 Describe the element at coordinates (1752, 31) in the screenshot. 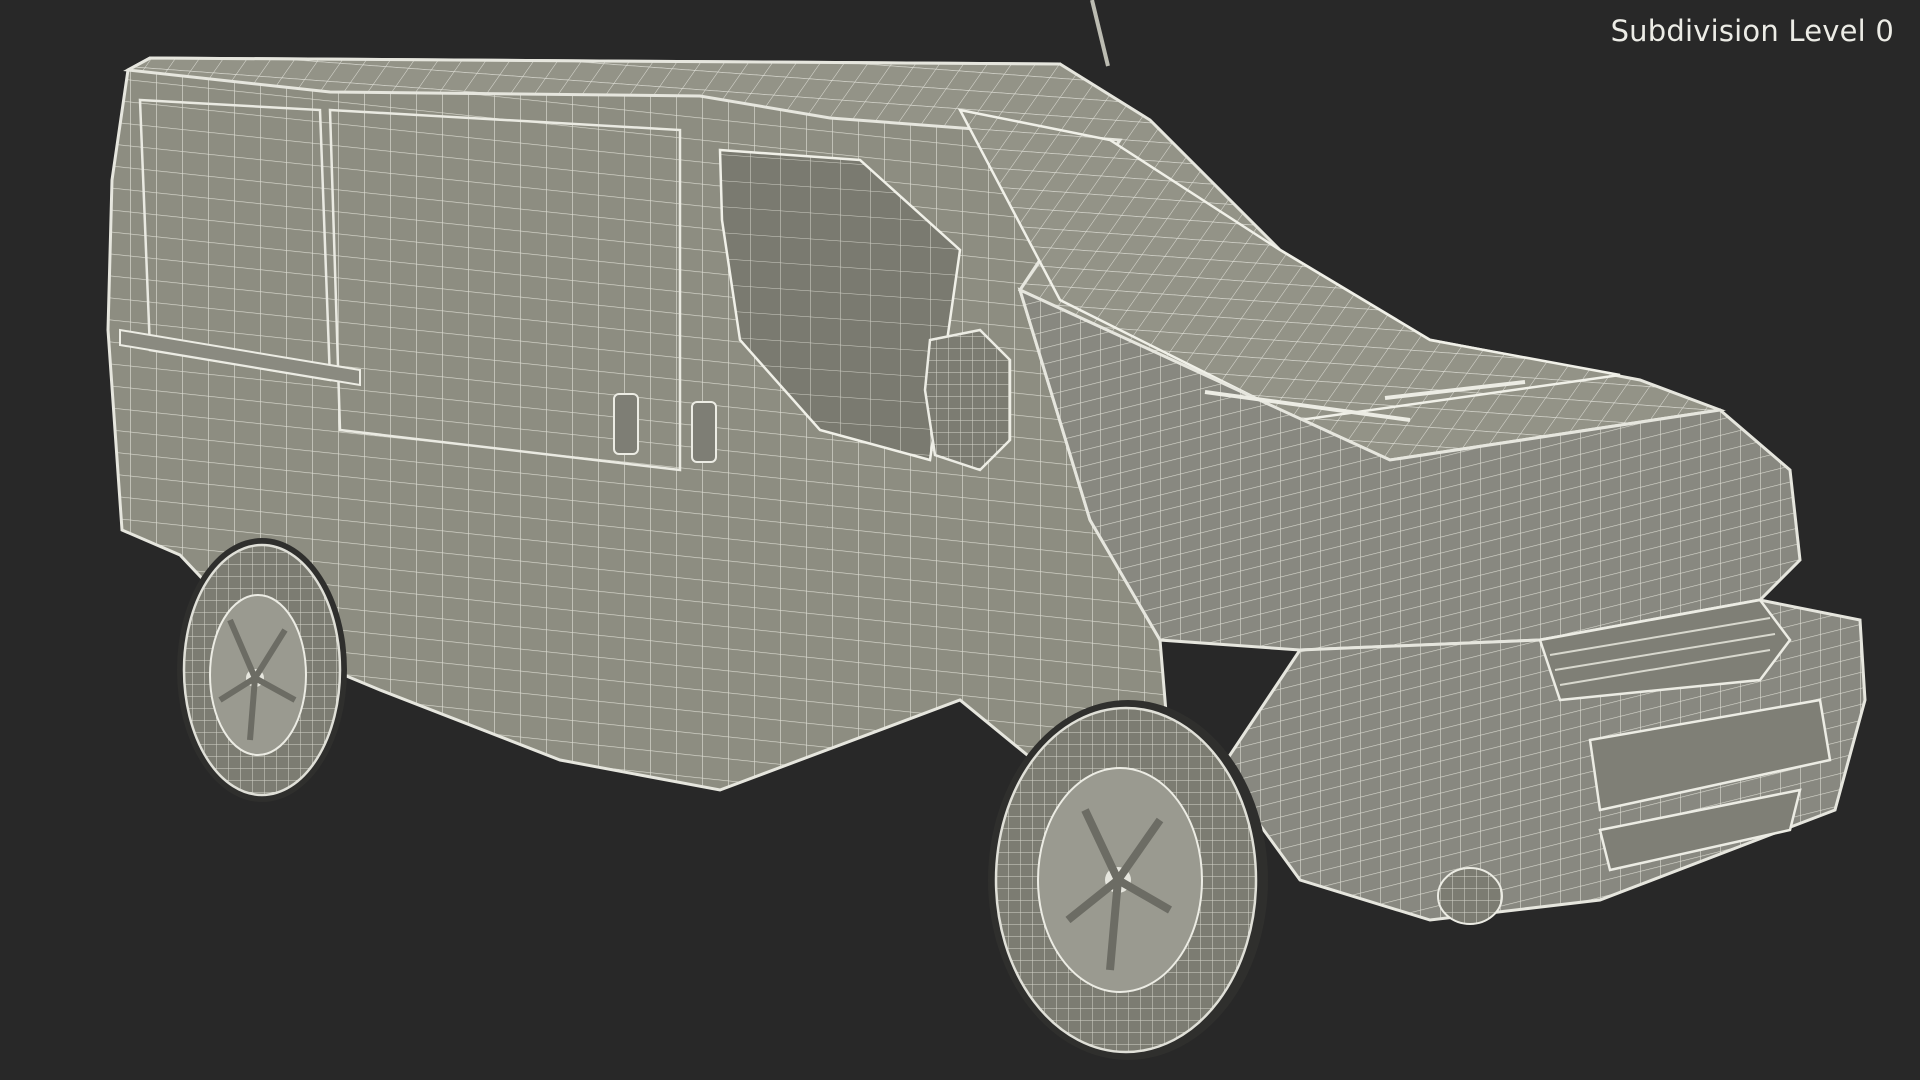

I see `subdivision-level-label: Subdivision Level 0` at that location.